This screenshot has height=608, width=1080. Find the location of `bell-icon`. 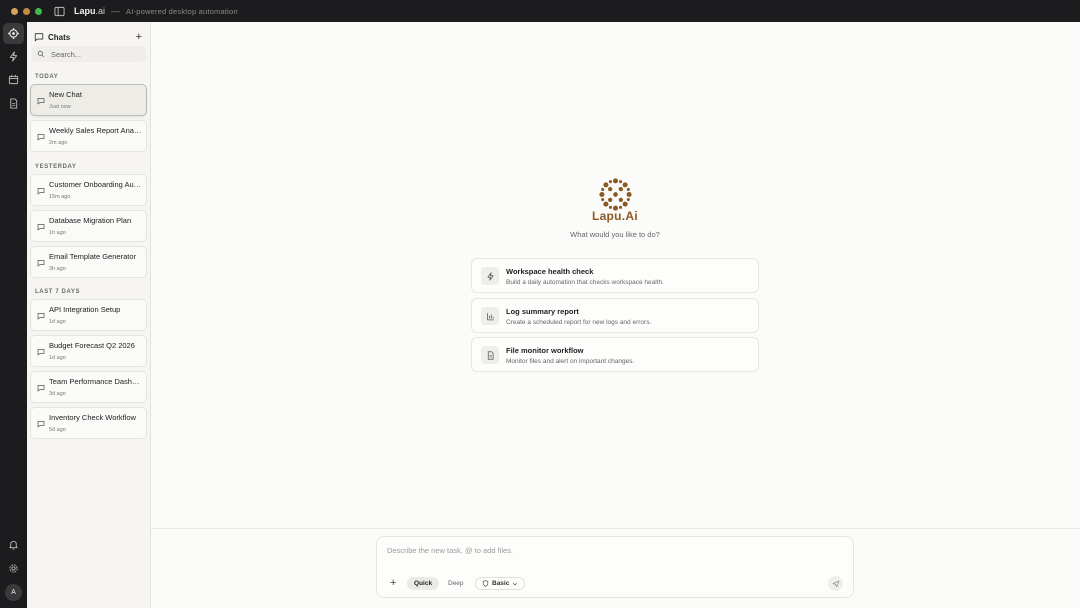

bell-icon is located at coordinates (13, 545).